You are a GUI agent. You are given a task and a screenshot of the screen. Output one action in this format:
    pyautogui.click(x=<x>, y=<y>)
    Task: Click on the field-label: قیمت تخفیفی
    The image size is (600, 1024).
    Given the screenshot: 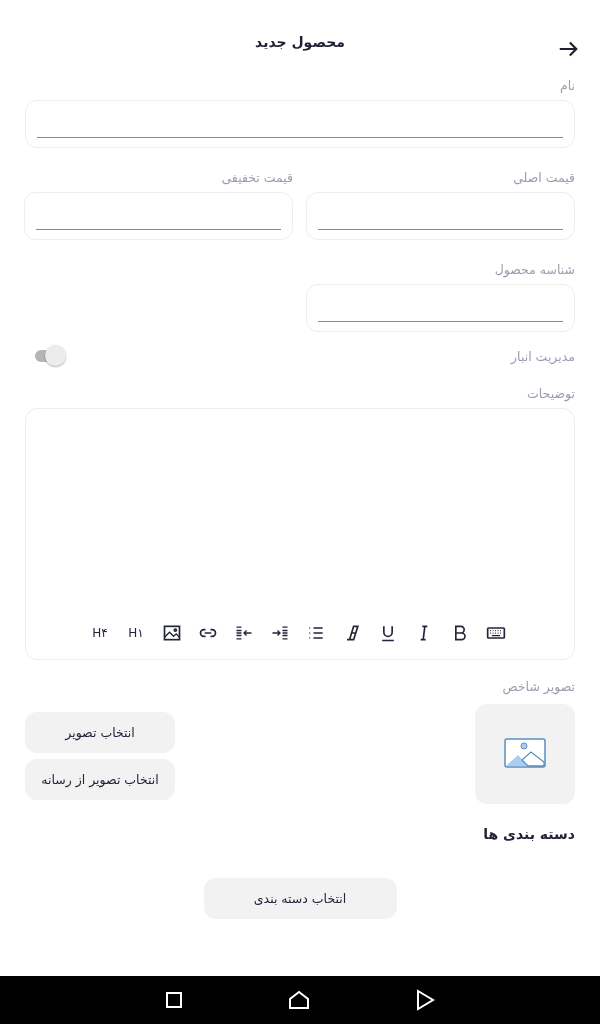 What is the action you would take?
    pyautogui.click(x=256, y=177)
    